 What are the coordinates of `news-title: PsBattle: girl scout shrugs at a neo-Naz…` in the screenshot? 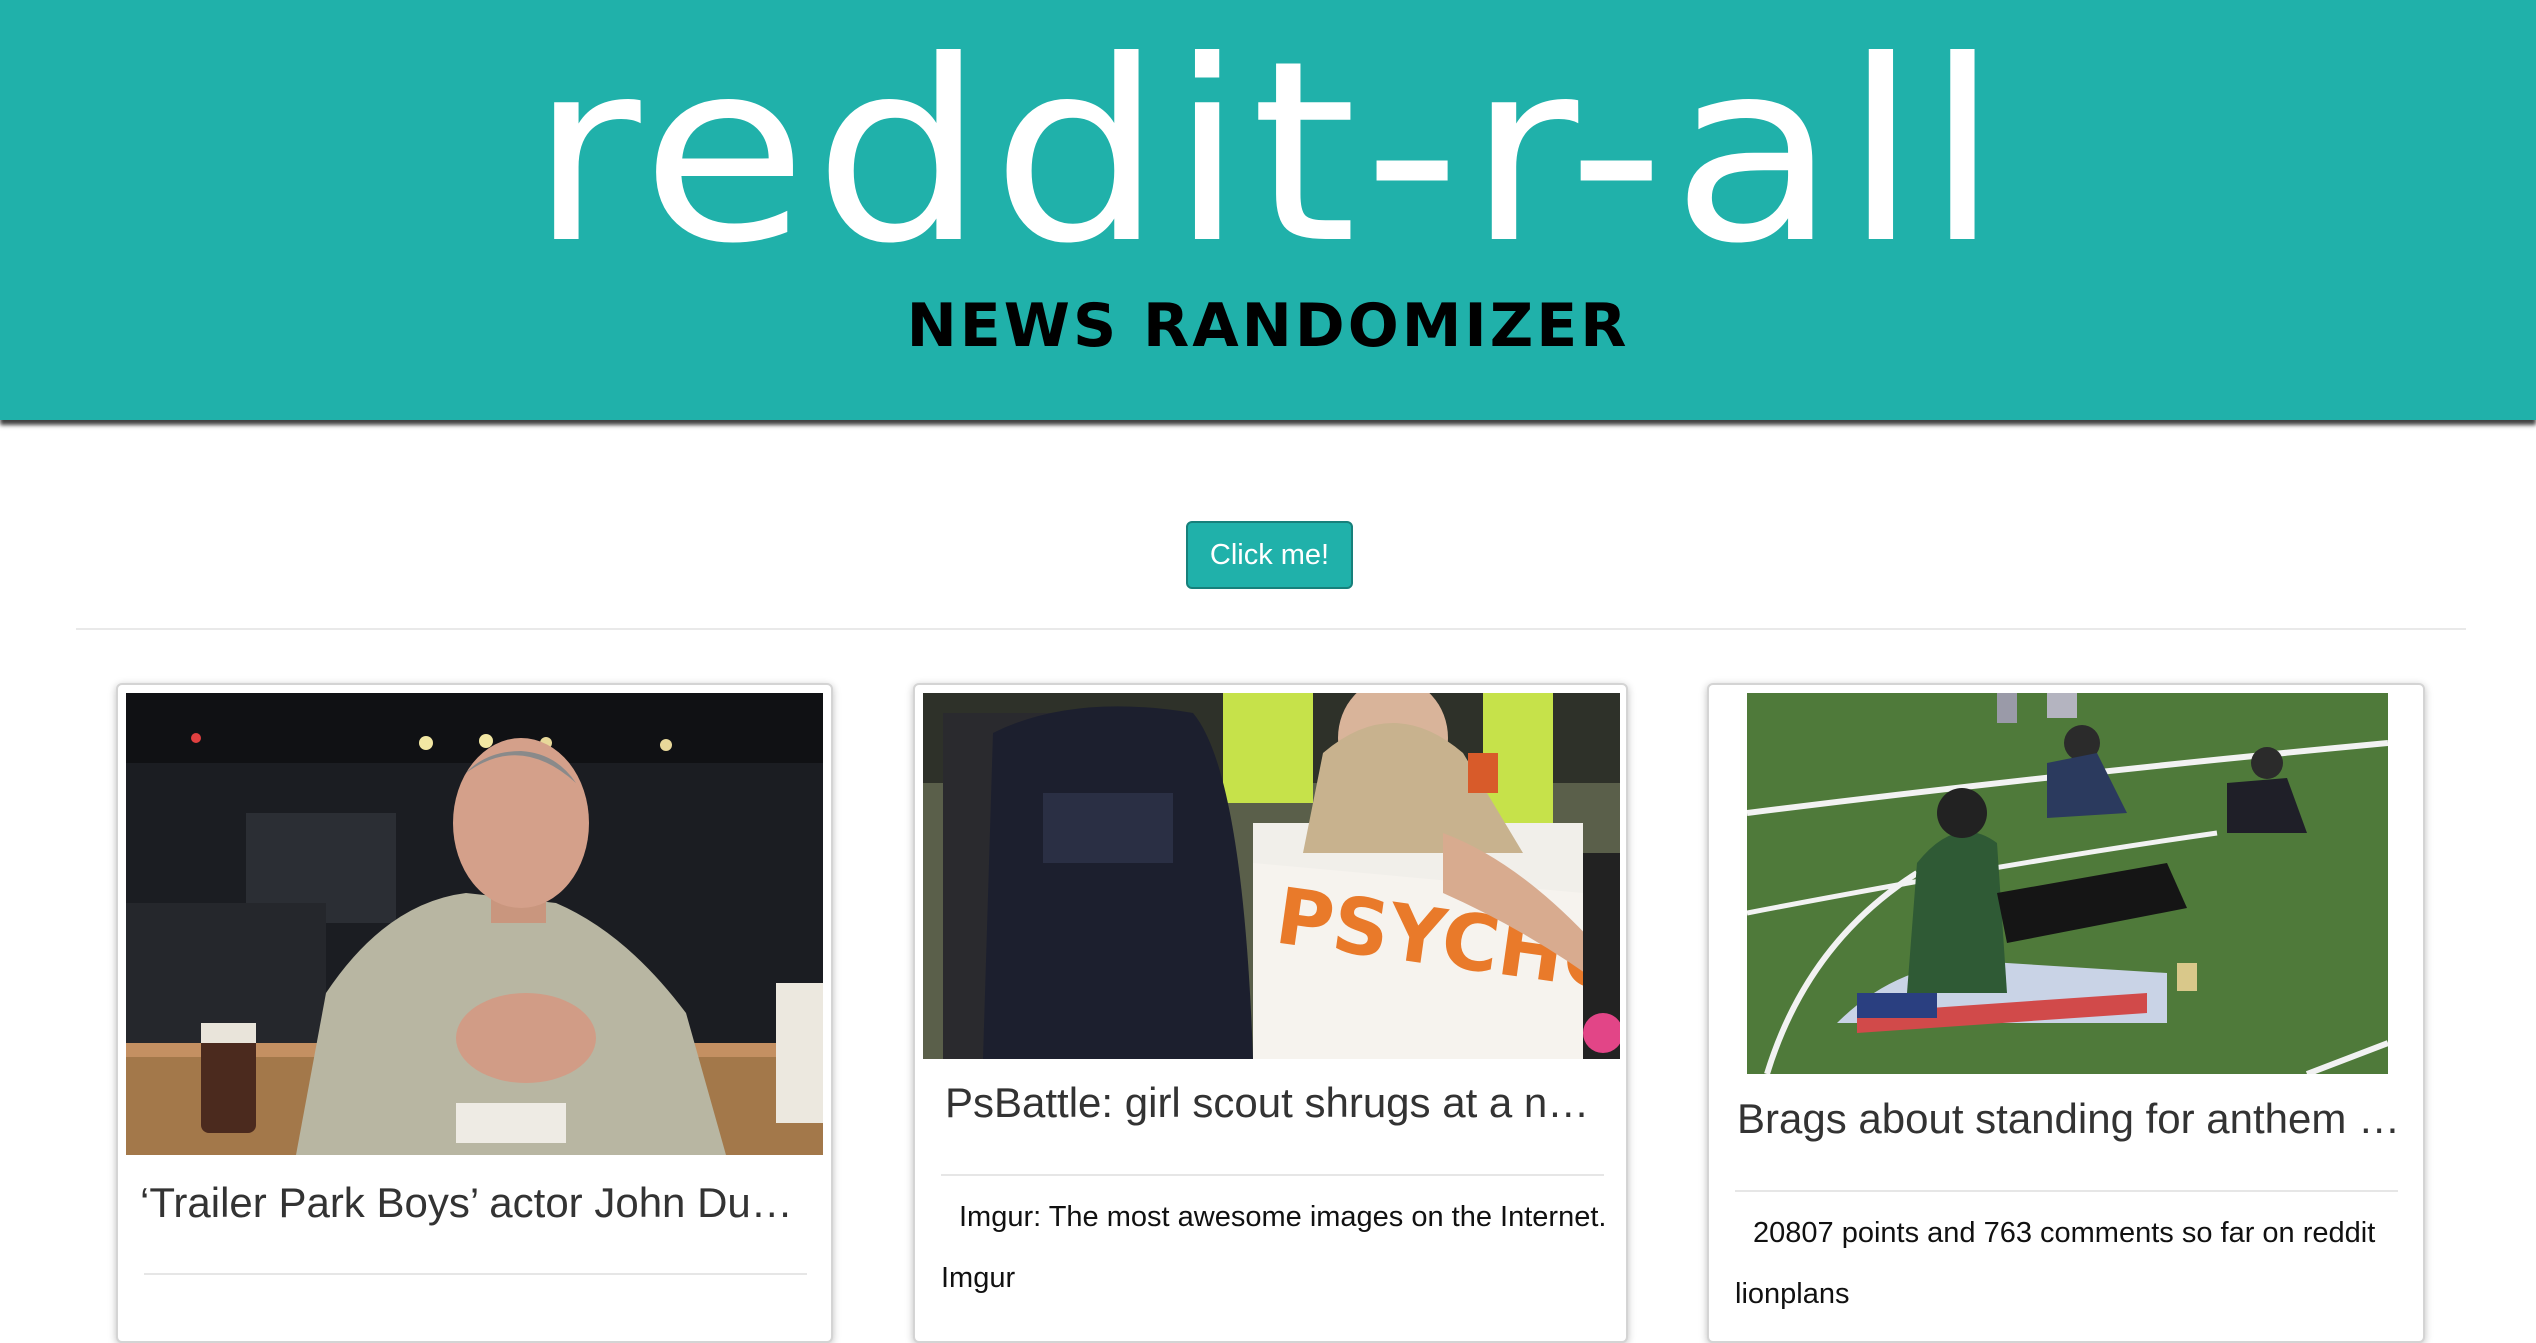 It's located at (1275, 1103).